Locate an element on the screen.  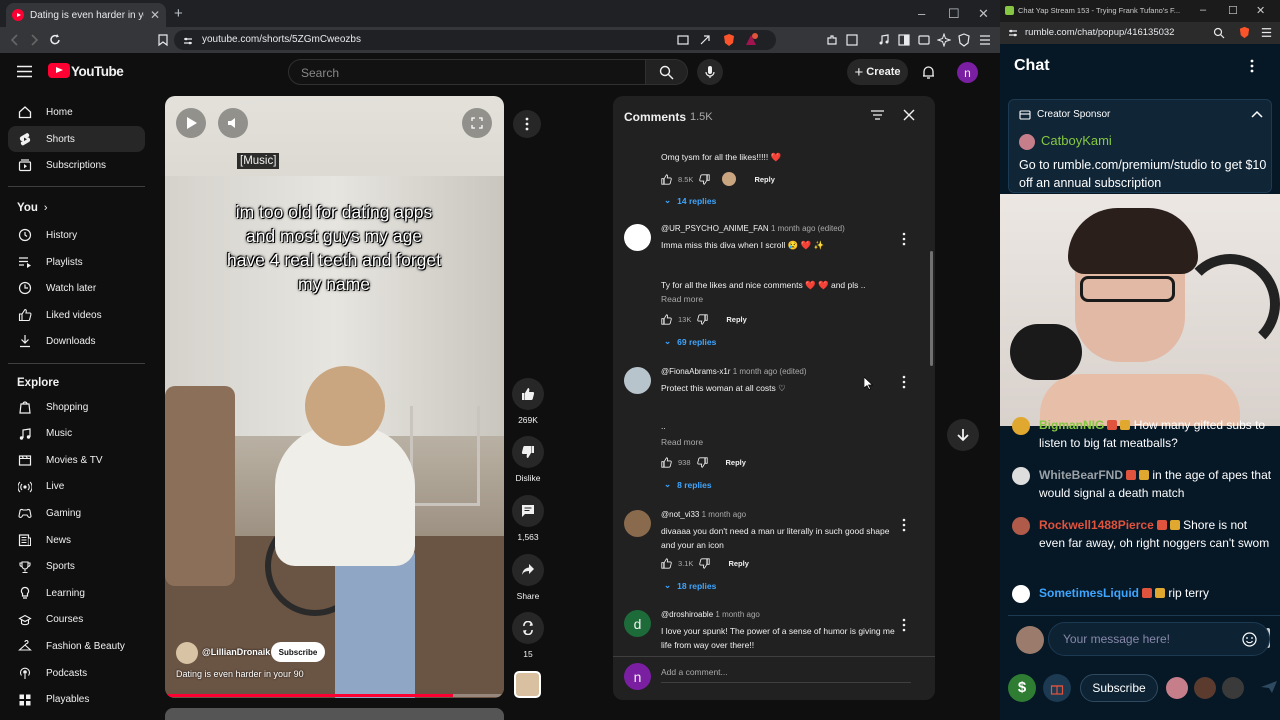
remix-action: 15 is located at coordinates (528, 635).